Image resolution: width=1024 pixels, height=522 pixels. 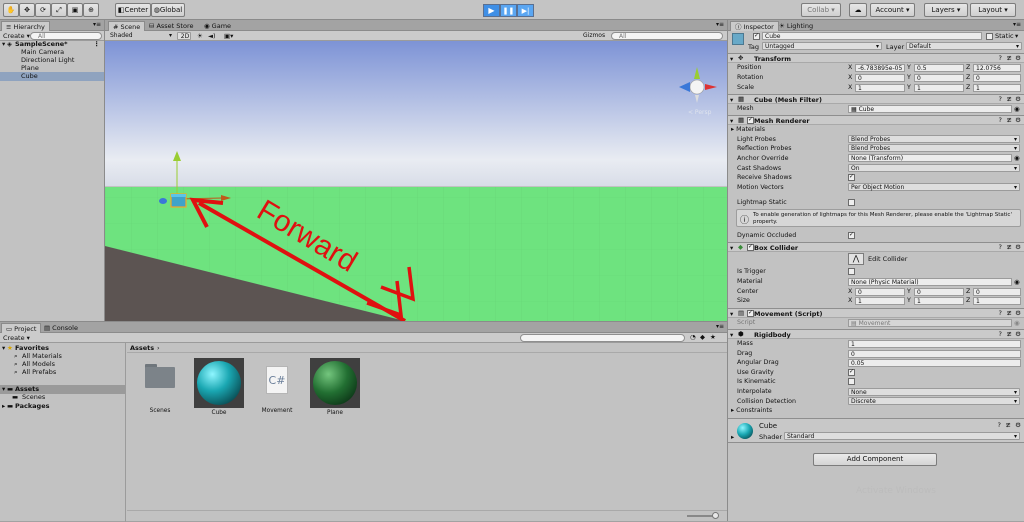 What do you see at coordinates (880, 292) in the screenshot?
I see `center-x-field: 0` at bounding box center [880, 292].